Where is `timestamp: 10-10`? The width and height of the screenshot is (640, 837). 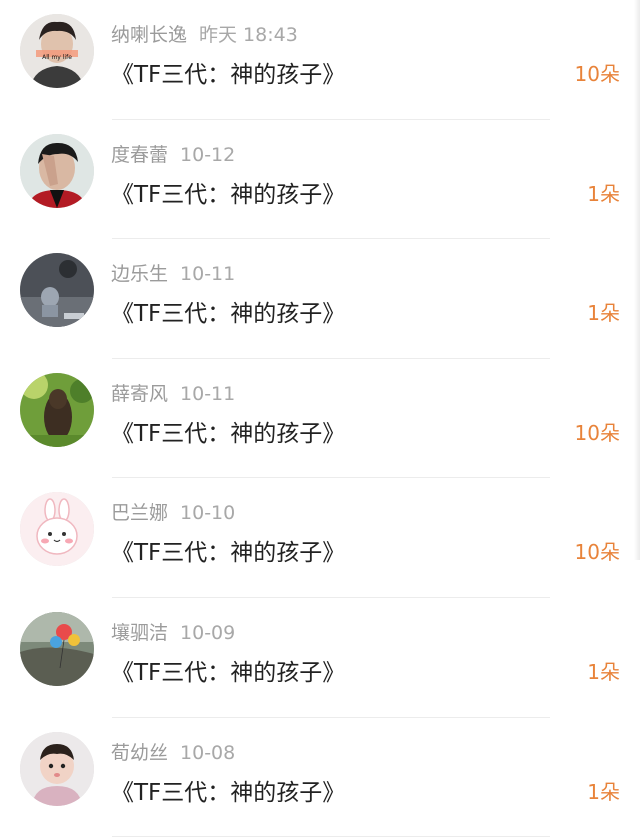 timestamp: 10-10 is located at coordinates (208, 513).